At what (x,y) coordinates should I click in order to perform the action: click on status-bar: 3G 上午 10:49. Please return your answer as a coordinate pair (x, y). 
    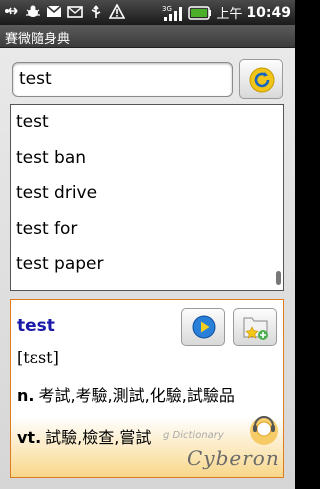
    Looking at the image, I should click on (147, 12).